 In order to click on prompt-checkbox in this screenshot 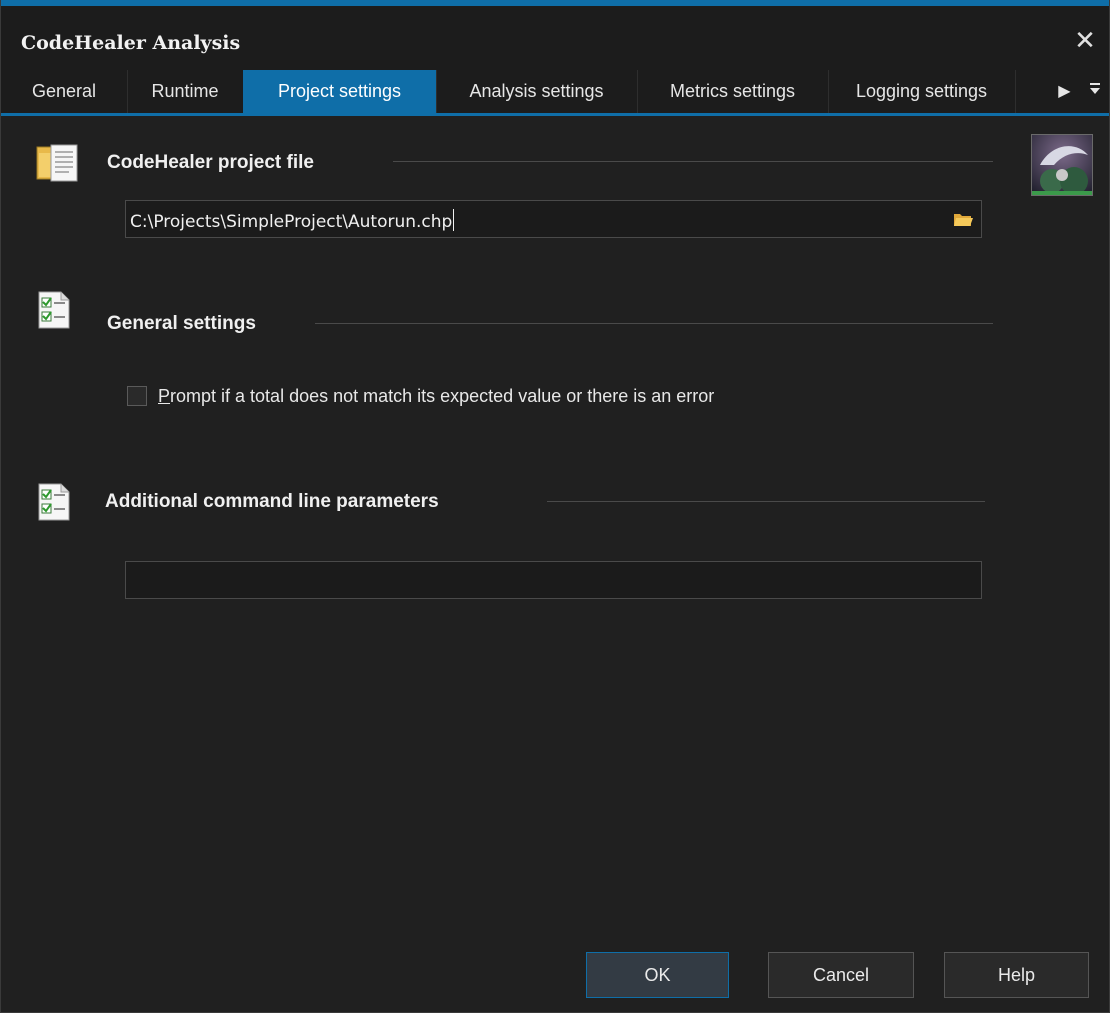, I will do `click(137, 396)`.